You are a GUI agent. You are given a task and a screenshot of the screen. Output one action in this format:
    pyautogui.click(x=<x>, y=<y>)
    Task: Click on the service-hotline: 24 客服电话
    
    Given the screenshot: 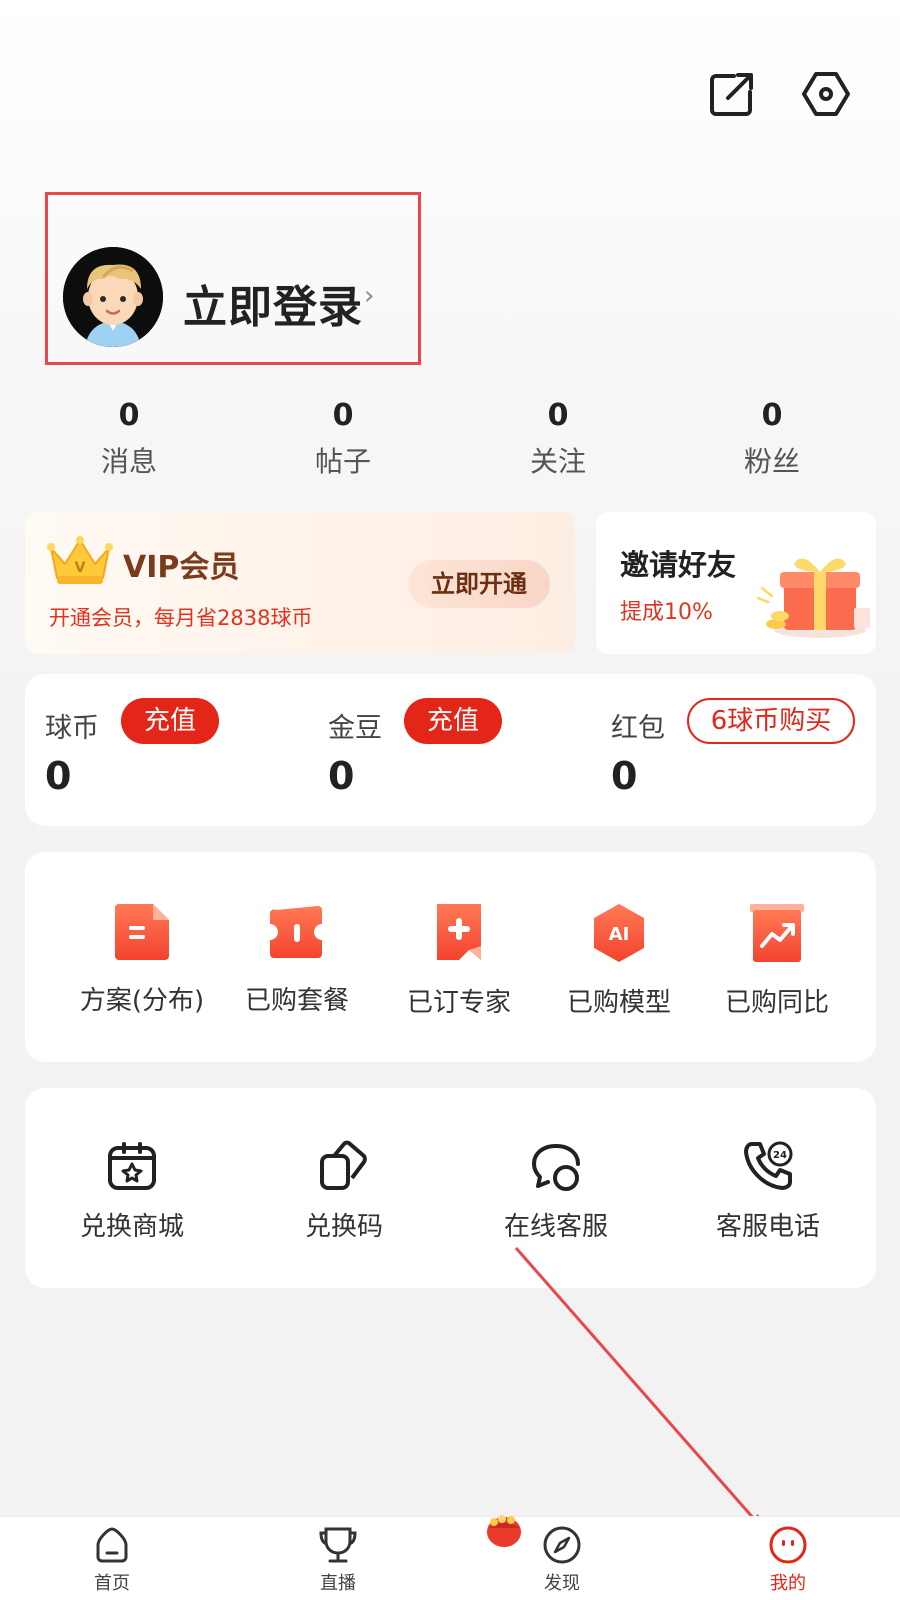 What is the action you would take?
    pyautogui.click(x=768, y=1191)
    